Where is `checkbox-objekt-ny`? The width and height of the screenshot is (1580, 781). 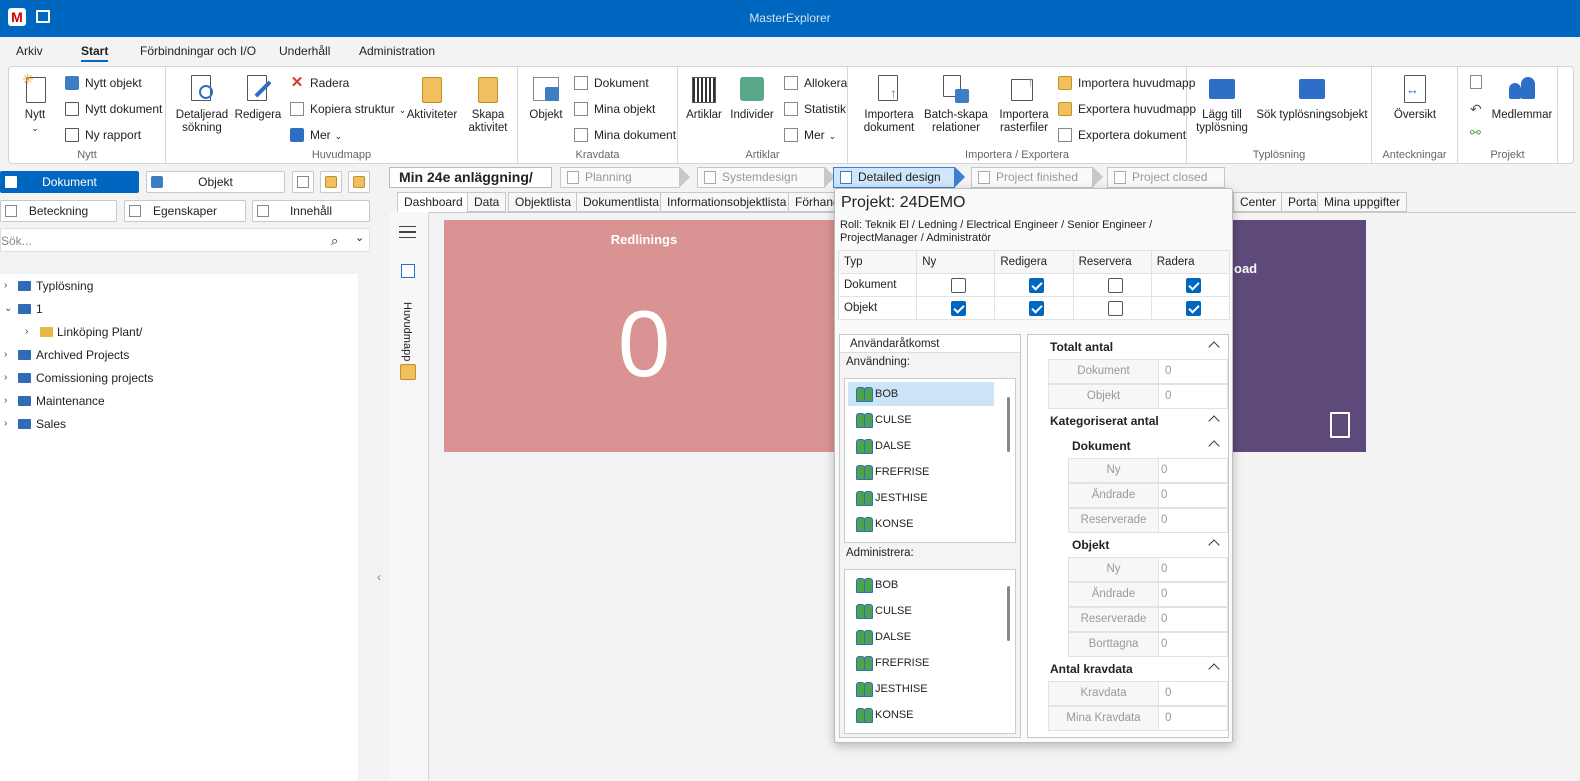
checkbox-objekt-ny is located at coordinates (959, 308).